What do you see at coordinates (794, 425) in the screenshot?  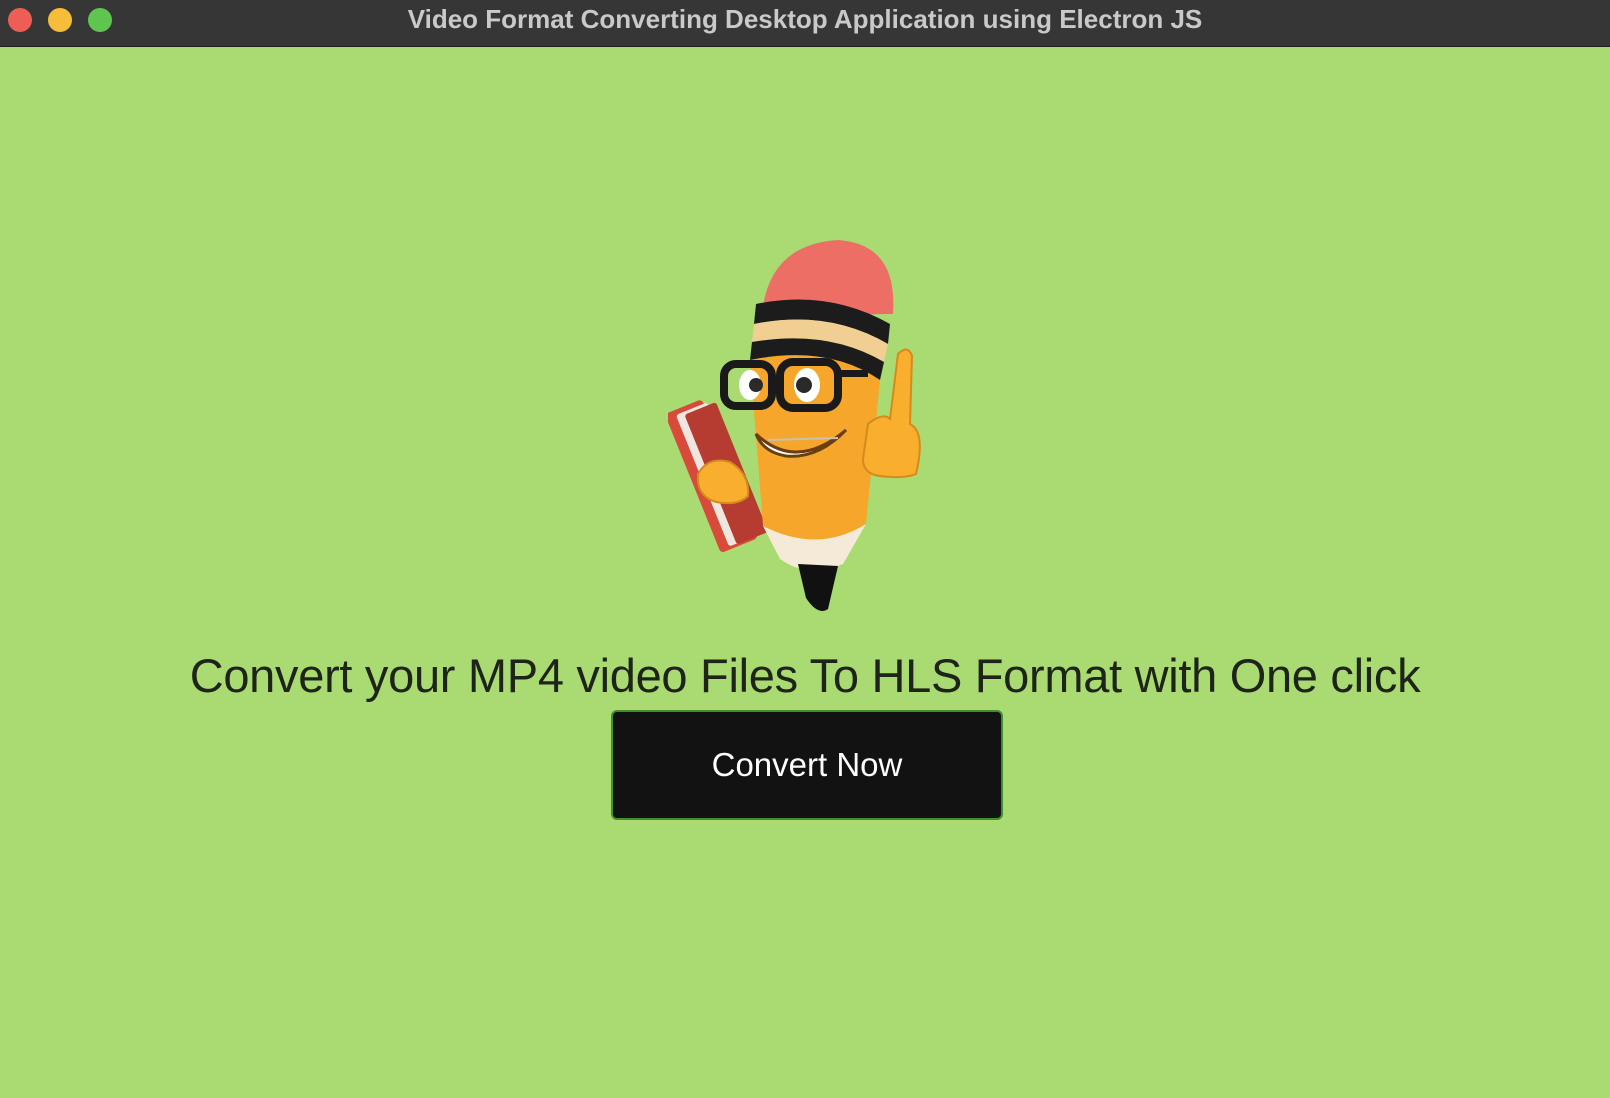 I see `pencil-mascot-icon` at bounding box center [794, 425].